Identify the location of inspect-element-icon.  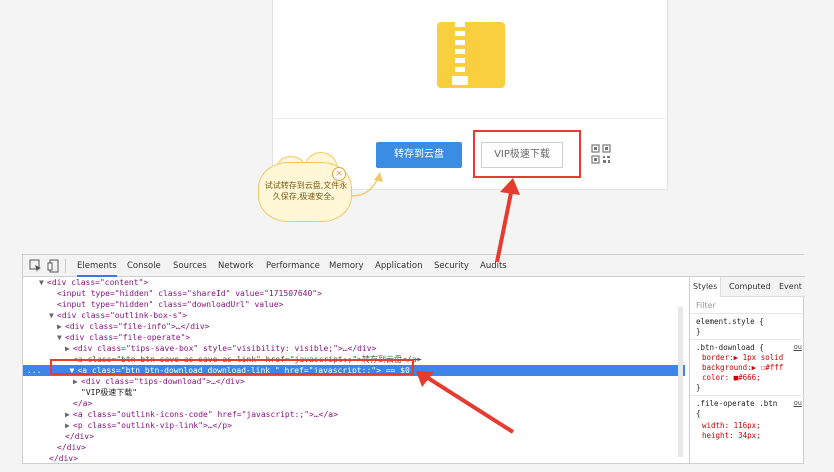
(36, 266).